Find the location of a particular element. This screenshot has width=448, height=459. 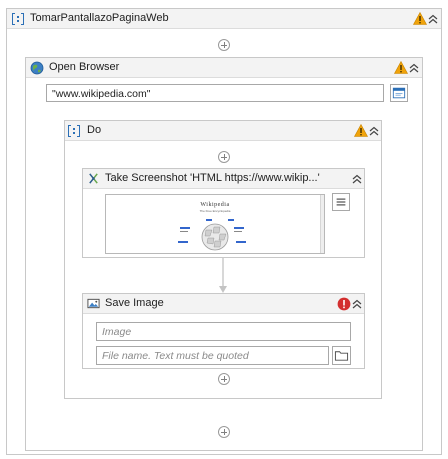

screenshot-preview: Wikipedia The Free Encyclopedia is located at coordinates (215, 224).